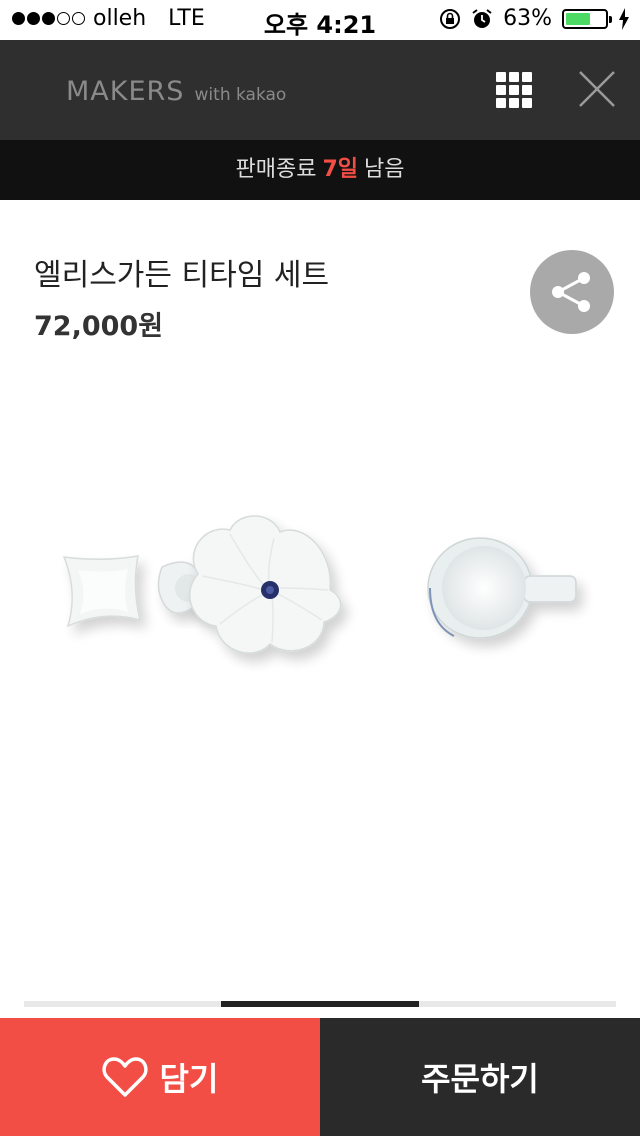  What do you see at coordinates (514, 90) in the screenshot?
I see `grid-menu-icon` at bounding box center [514, 90].